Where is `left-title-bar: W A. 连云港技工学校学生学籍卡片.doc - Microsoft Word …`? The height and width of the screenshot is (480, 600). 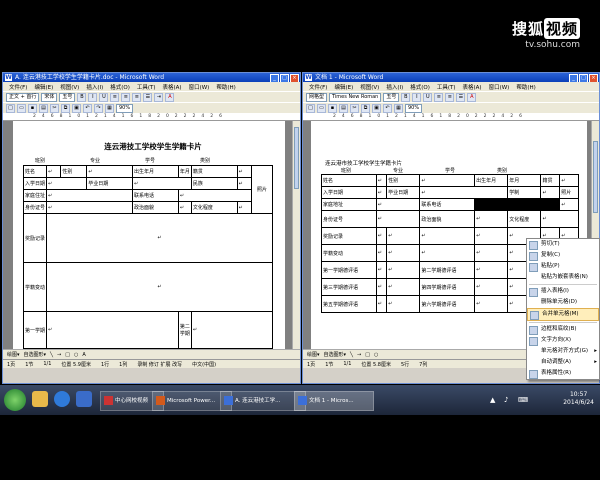
left-title-bar: W A. 连云港技工学校学生学籍卡片.doc - Microsoft Word … is located at coordinates (151, 77).